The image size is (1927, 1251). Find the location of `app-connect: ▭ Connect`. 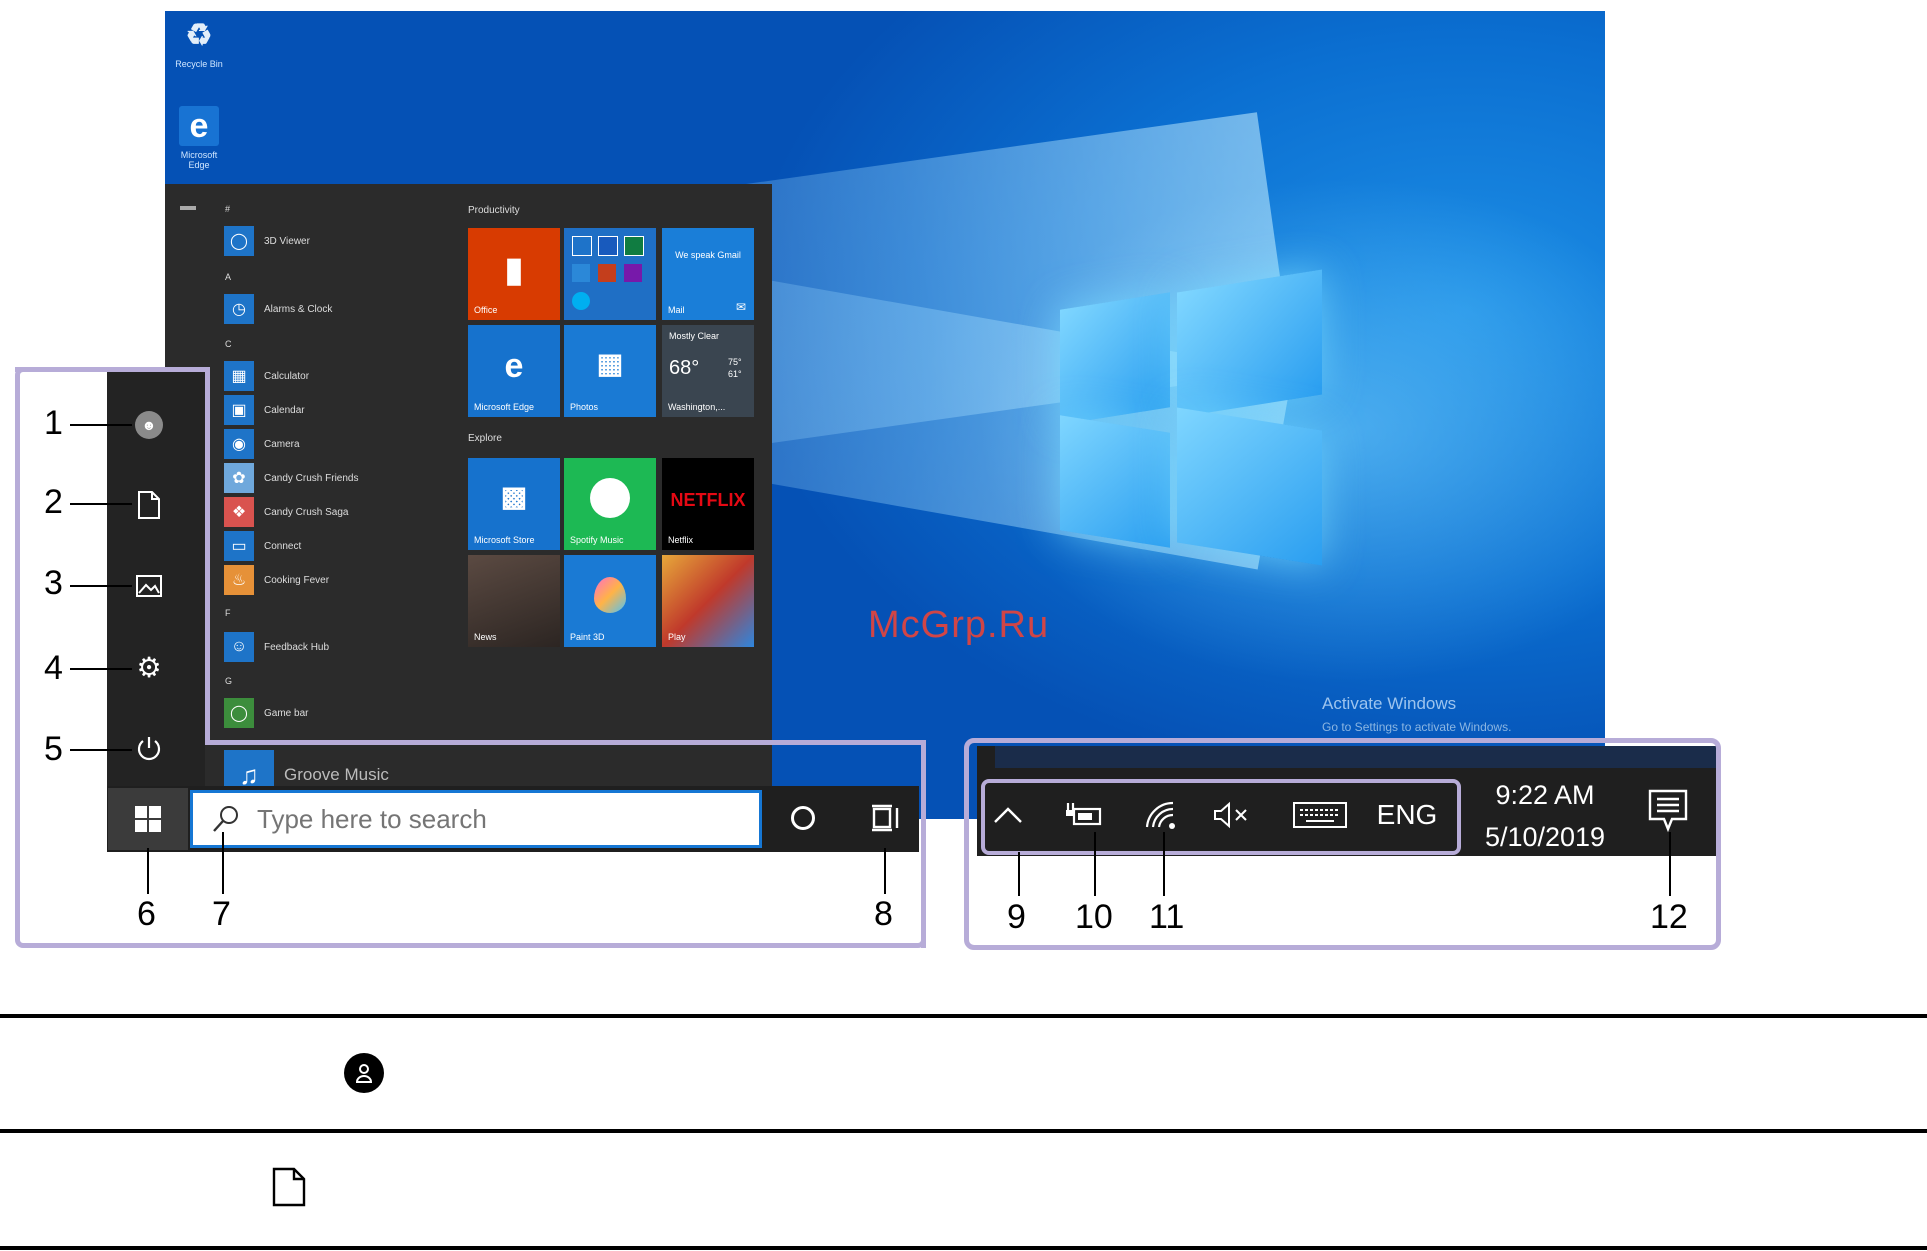

app-connect: ▭ Connect is located at coordinates (262, 546).